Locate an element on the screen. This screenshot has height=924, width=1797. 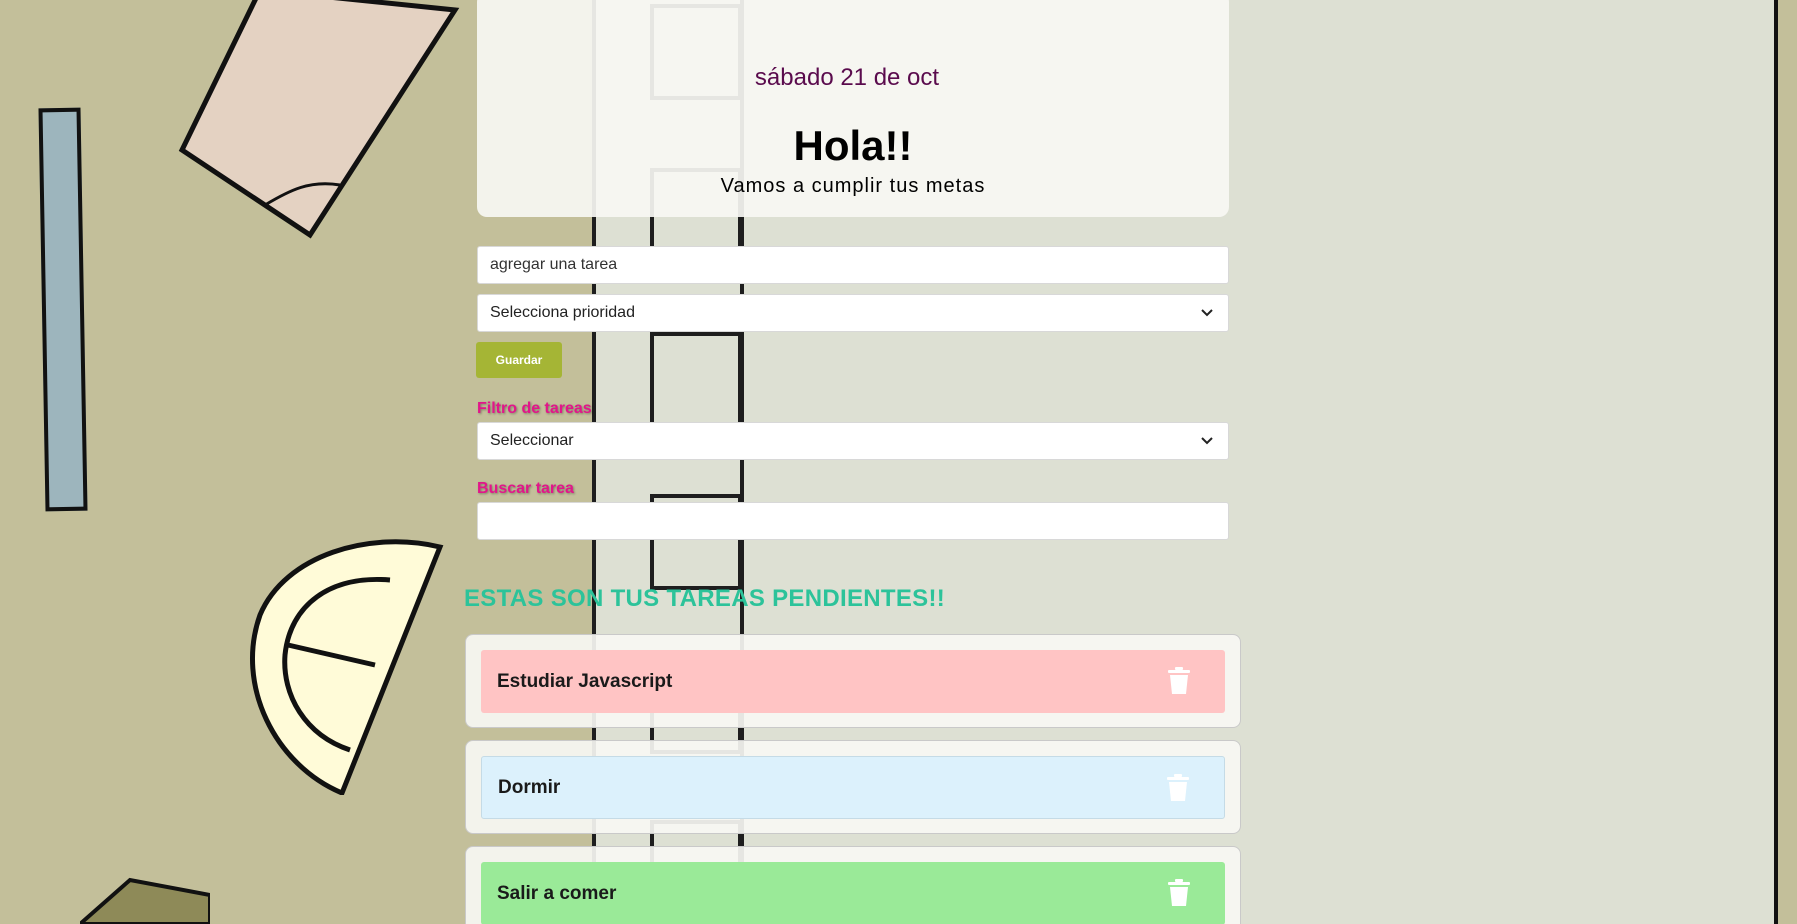
task-item: Estudiar Javascript is located at coordinates (853, 681).